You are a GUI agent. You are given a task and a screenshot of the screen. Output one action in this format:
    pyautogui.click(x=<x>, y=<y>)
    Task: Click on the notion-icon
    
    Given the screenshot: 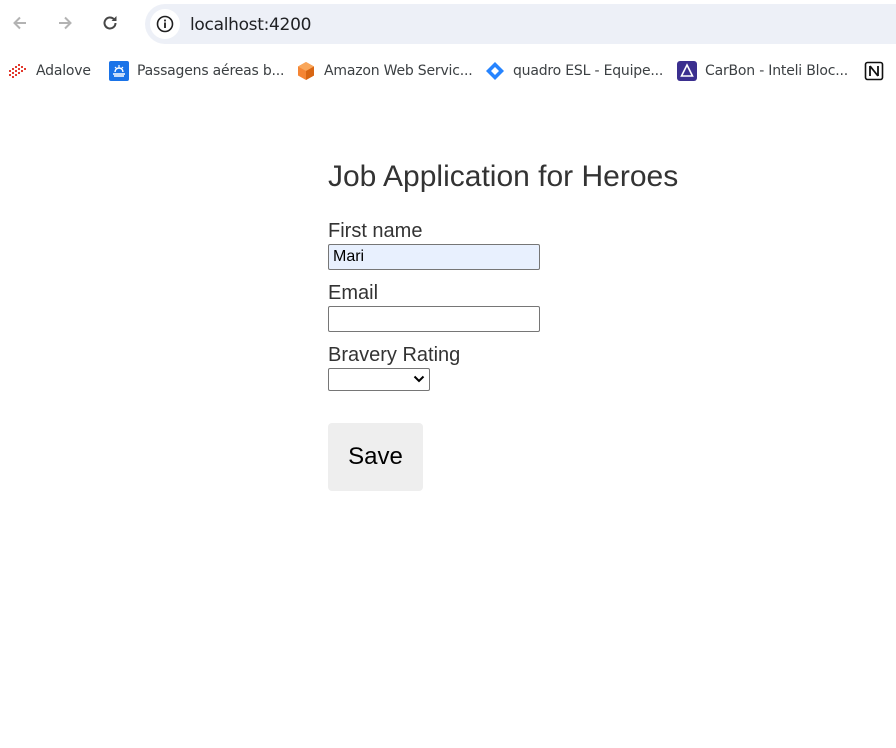 What is the action you would take?
    pyautogui.click(x=874, y=71)
    